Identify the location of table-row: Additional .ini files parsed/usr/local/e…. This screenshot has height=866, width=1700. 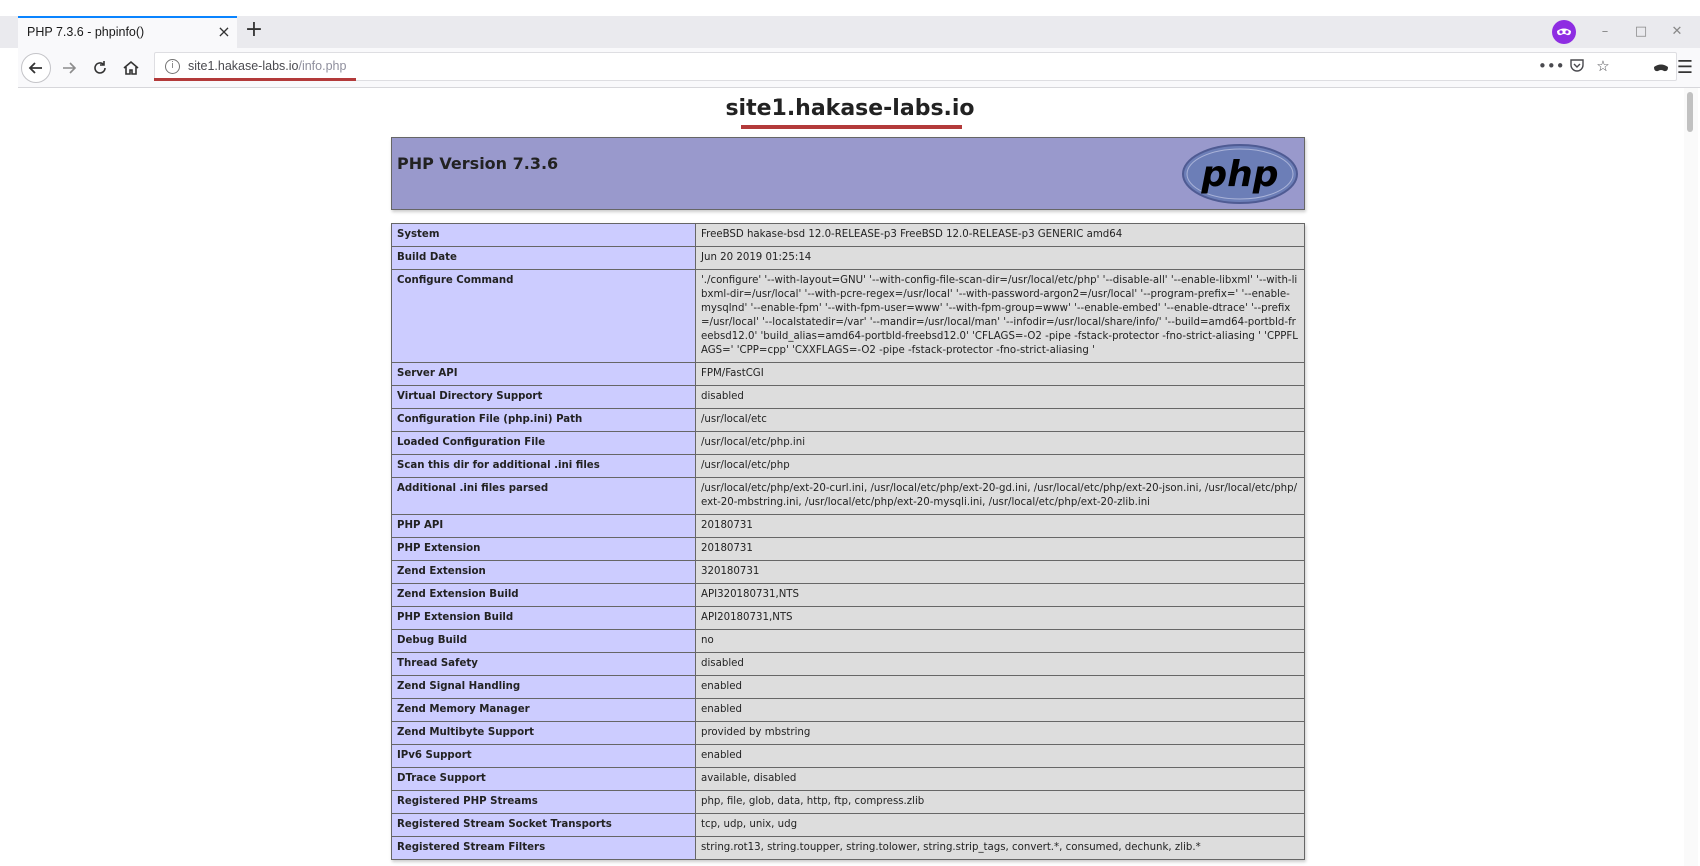
(848, 496).